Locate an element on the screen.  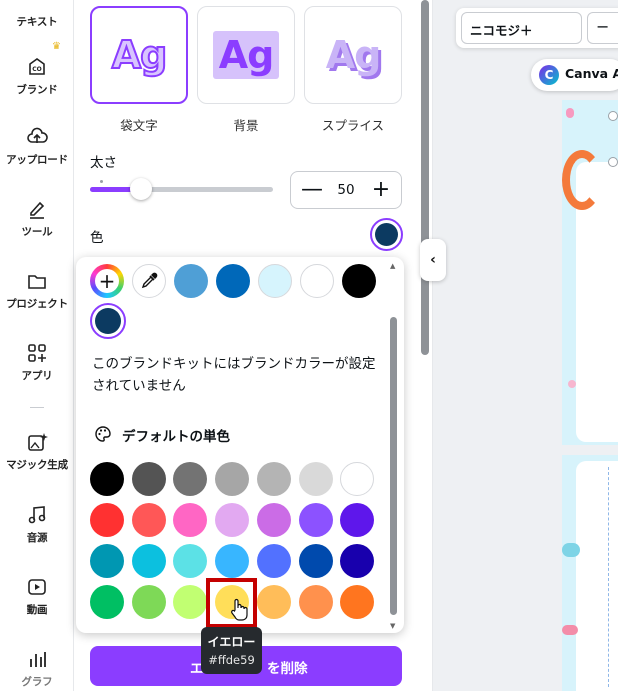
rail-item-video: 動画 is located at coordinates (37, 596).